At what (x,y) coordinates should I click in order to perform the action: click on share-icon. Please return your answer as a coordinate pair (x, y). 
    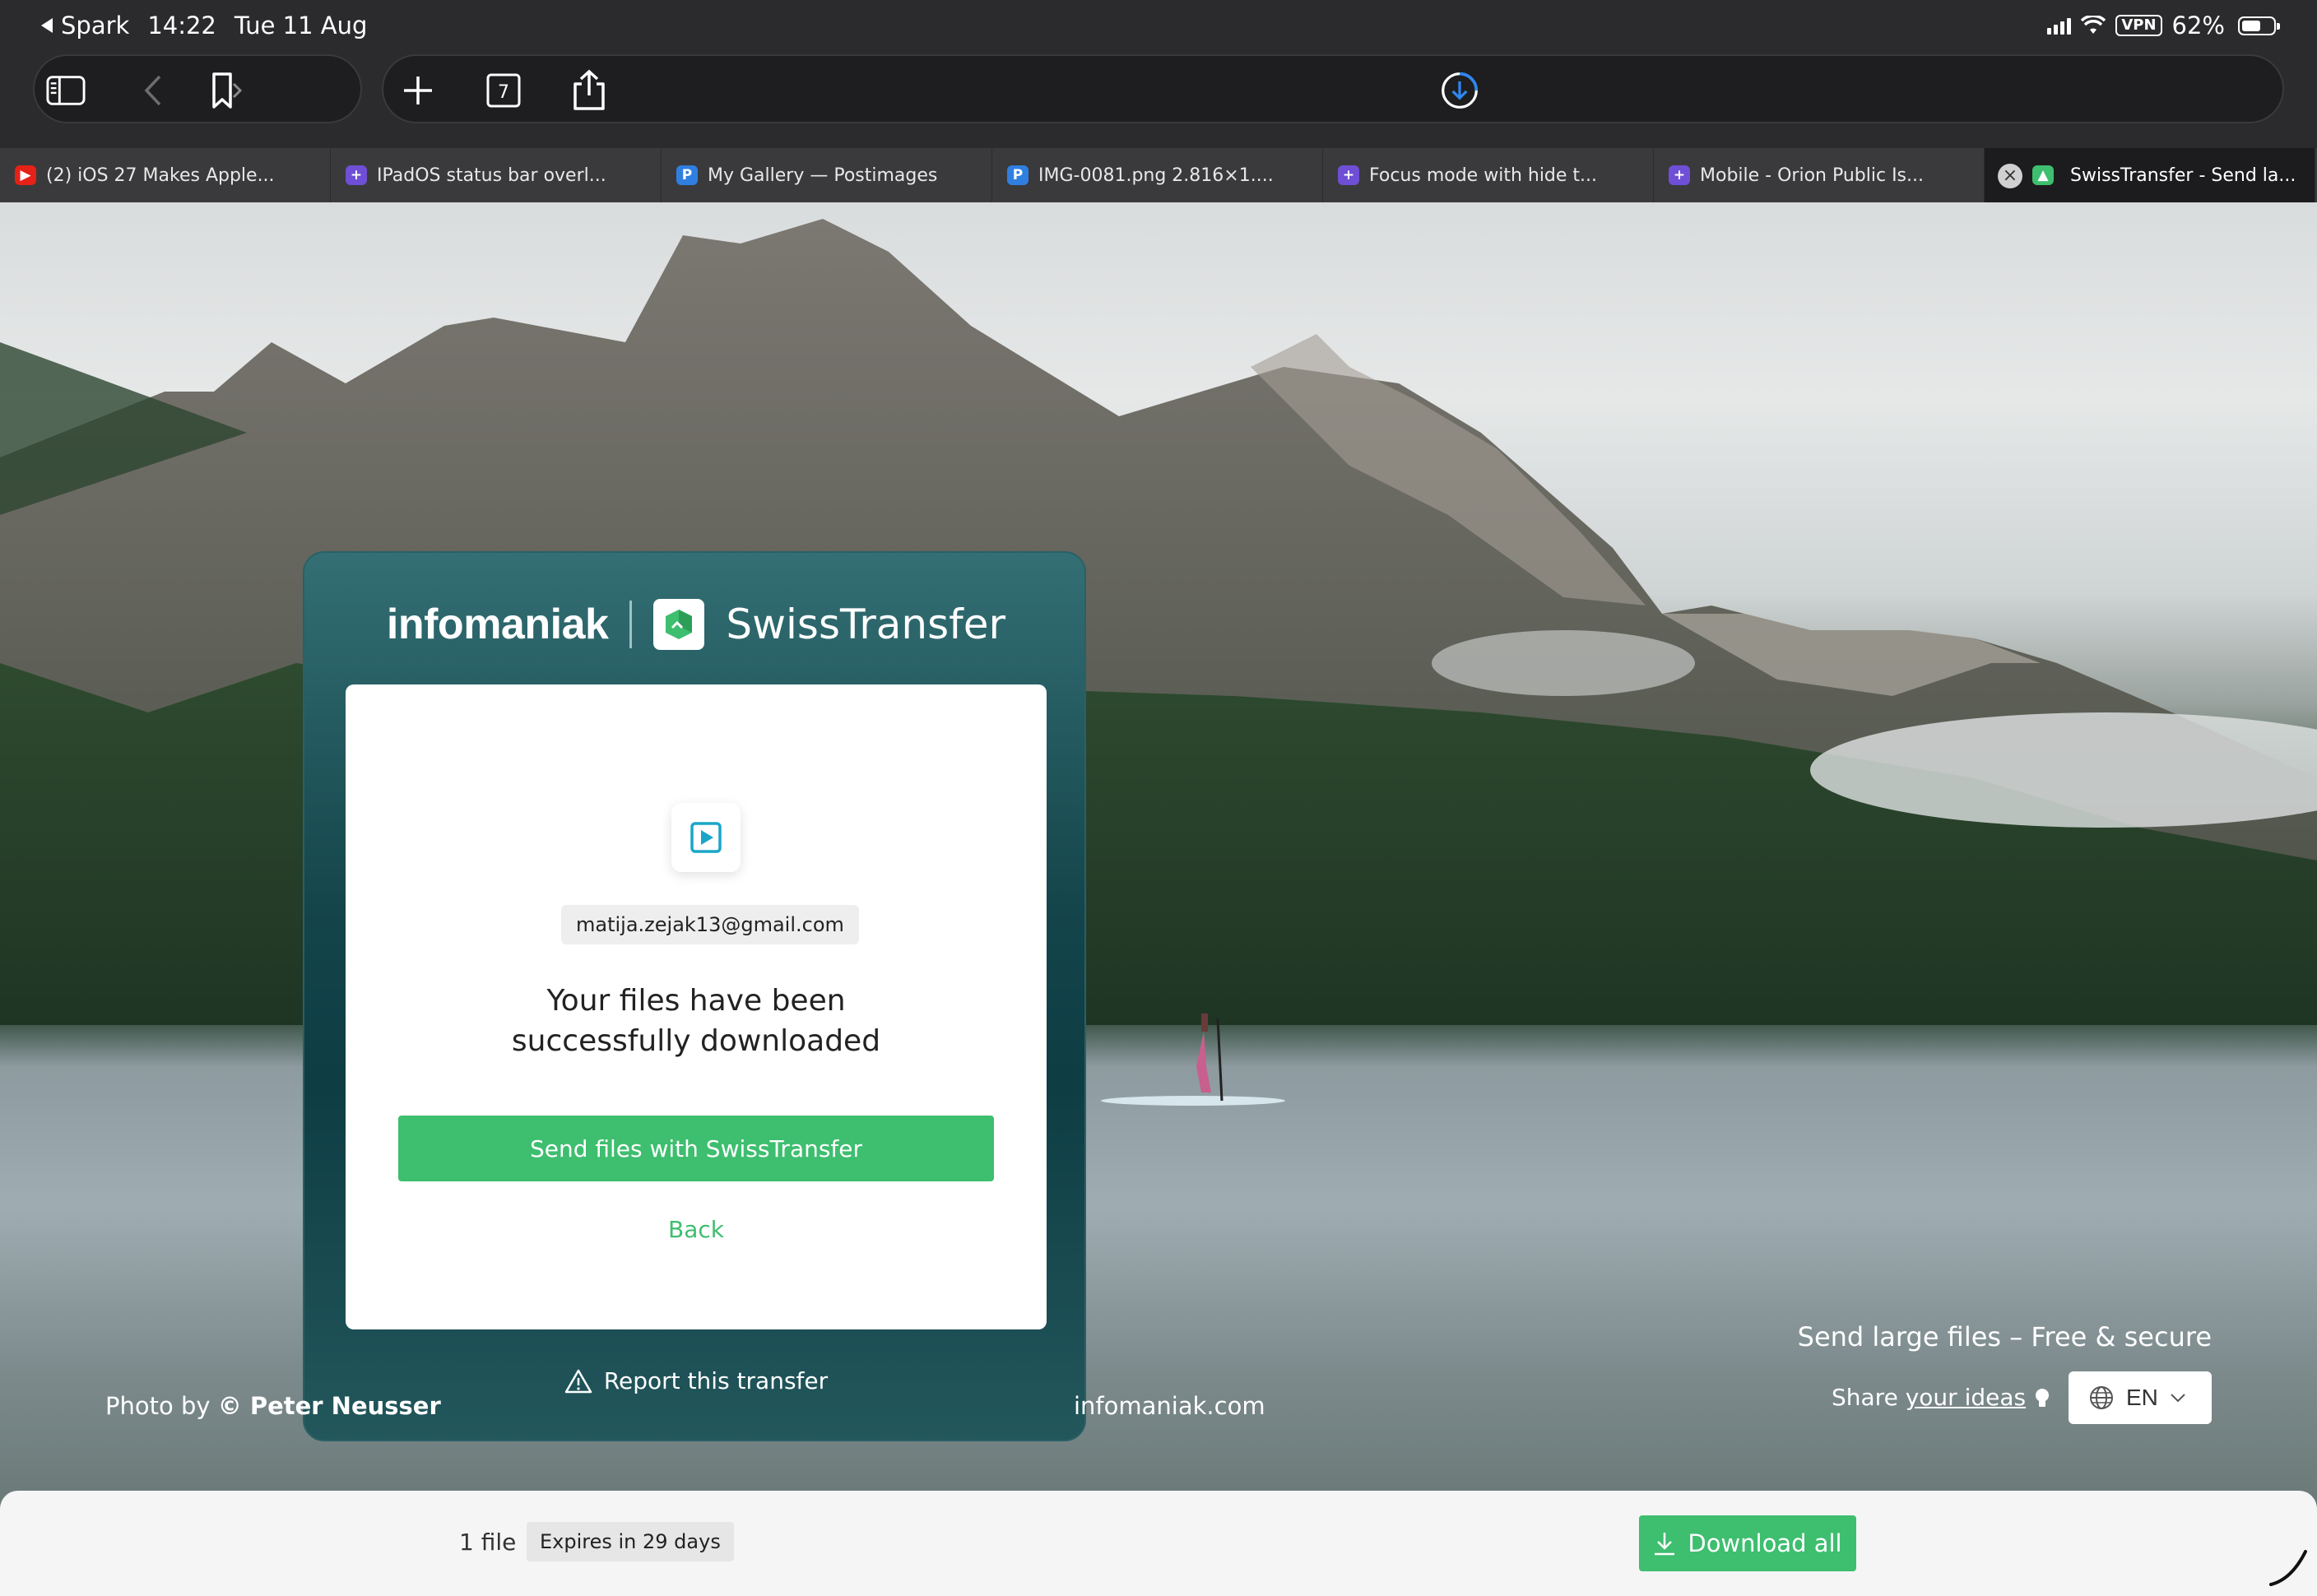
    Looking at the image, I should click on (589, 89).